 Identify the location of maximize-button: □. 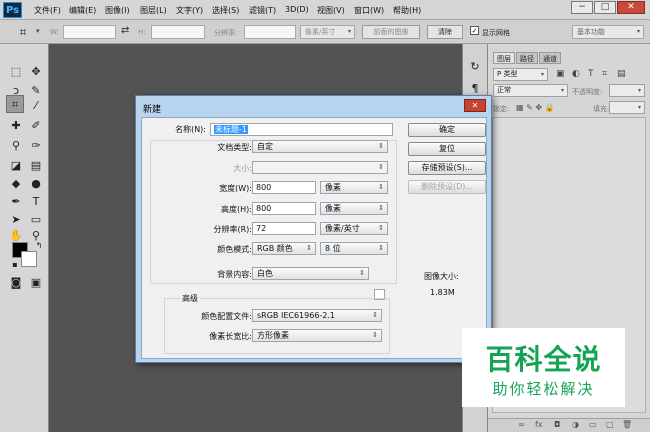
(605, 7).